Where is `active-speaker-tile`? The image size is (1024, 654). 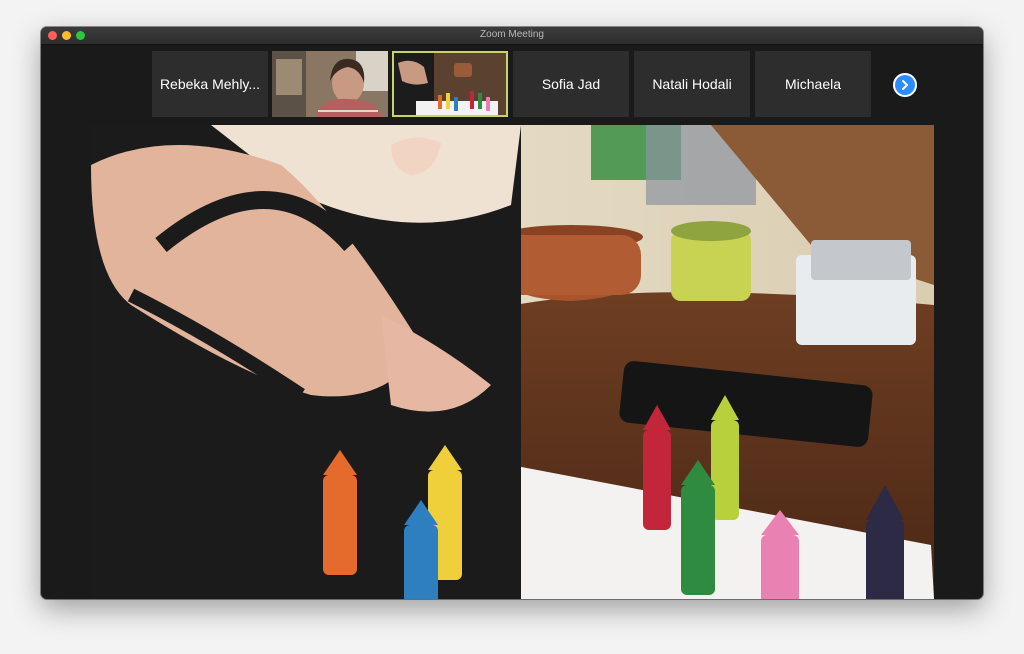 active-speaker-tile is located at coordinates (450, 84).